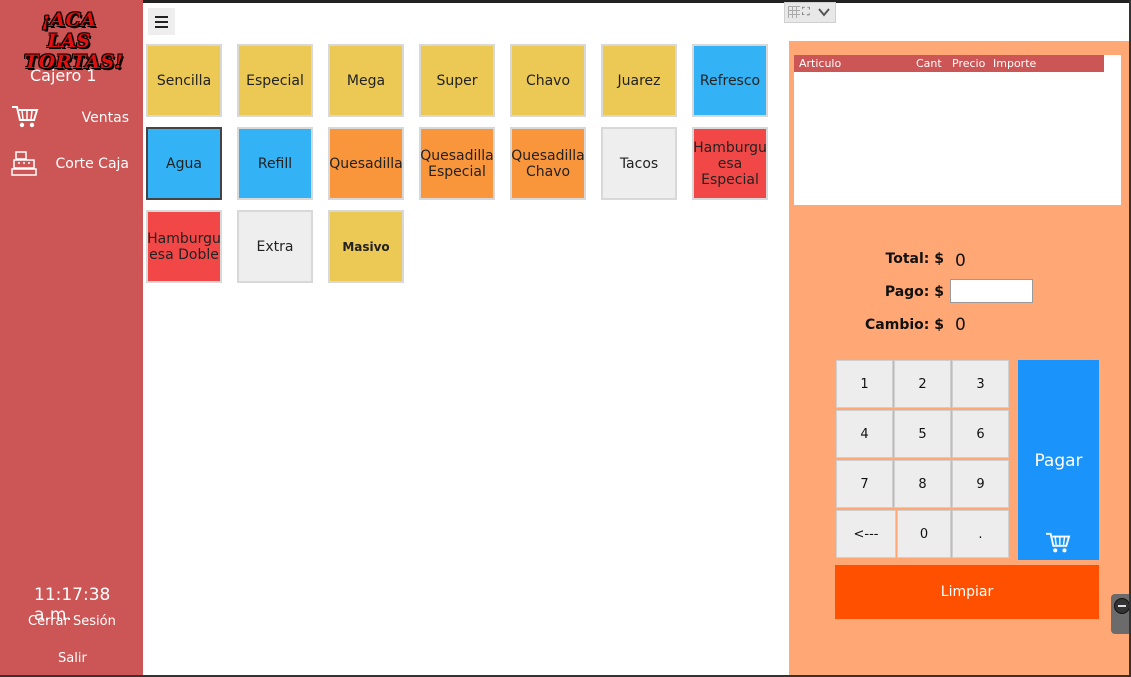 This screenshot has width=1131, height=677. I want to click on product-juarez-button: Juarez, so click(639, 80).